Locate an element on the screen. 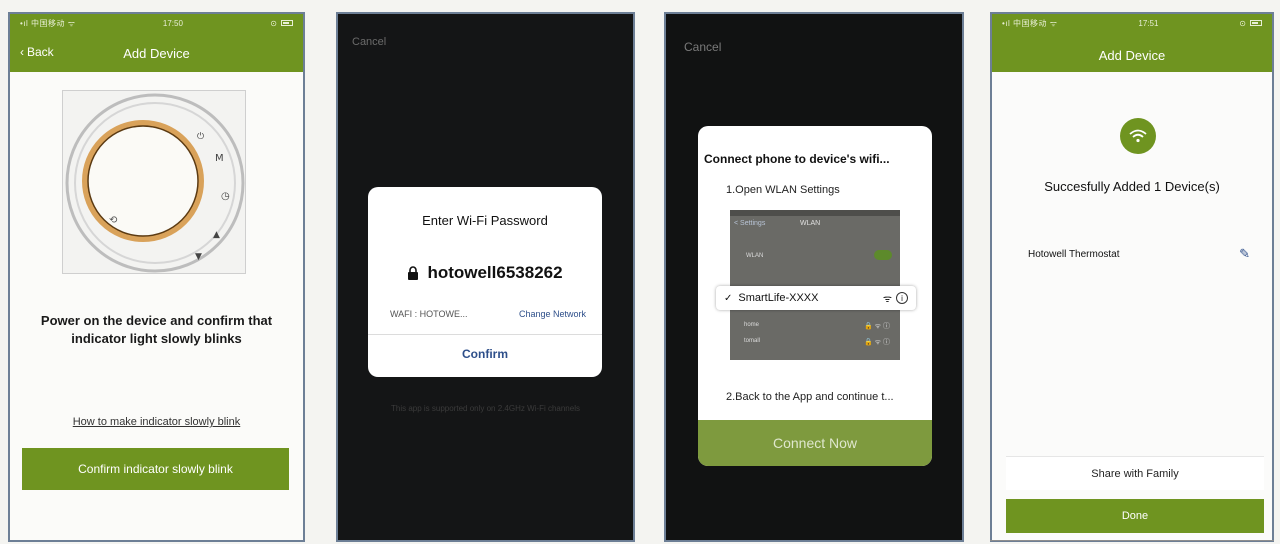 The height and width of the screenshot is (544, 1280). wifi-icon: ᯤ is located at coordinates (887, 299).